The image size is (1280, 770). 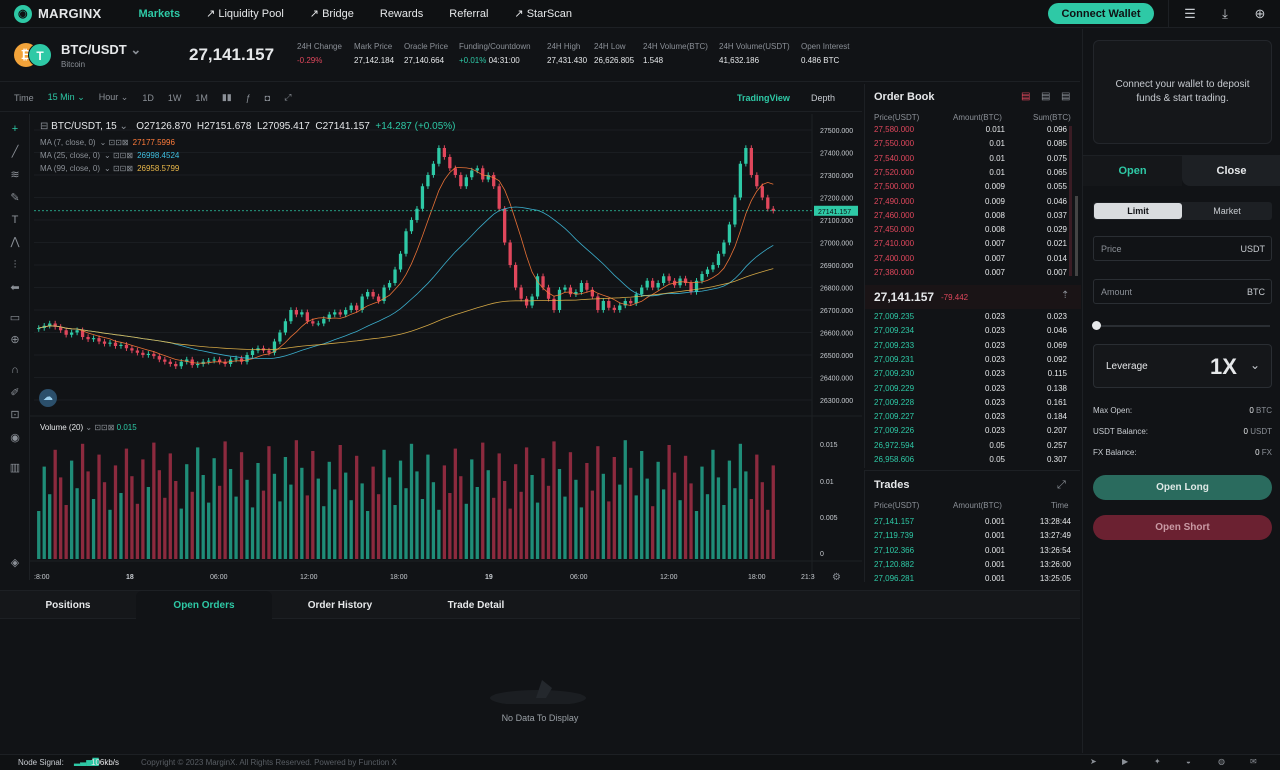 What do you see at coordinates (973, 389) in the screenshot?
I see `order-book-row: 27,009.229 0.023 0.138` at bounding box center [973, 389].